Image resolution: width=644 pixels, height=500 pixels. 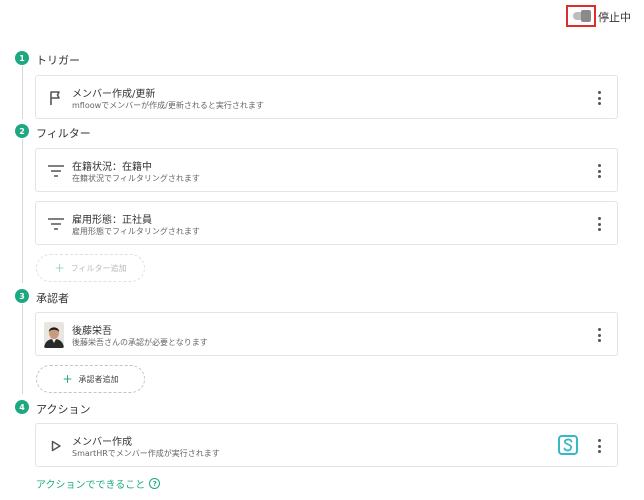 What do you see at coordinates (22, 58) in the screenshot?
I see `step-number-1: 1` at bounding box center [22, 58].